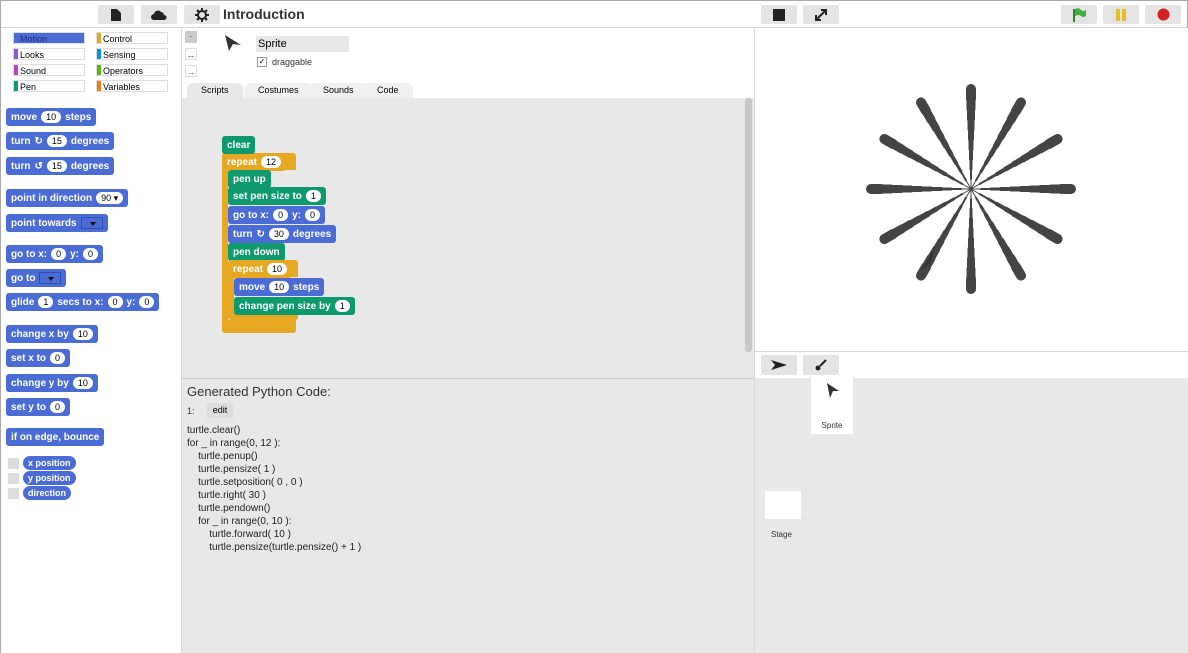 This screenshot has height=653, width=1188. Describe the element at coordinates (249, 179) in the screenshot. I see `block-pen-up: pen up` at that location.